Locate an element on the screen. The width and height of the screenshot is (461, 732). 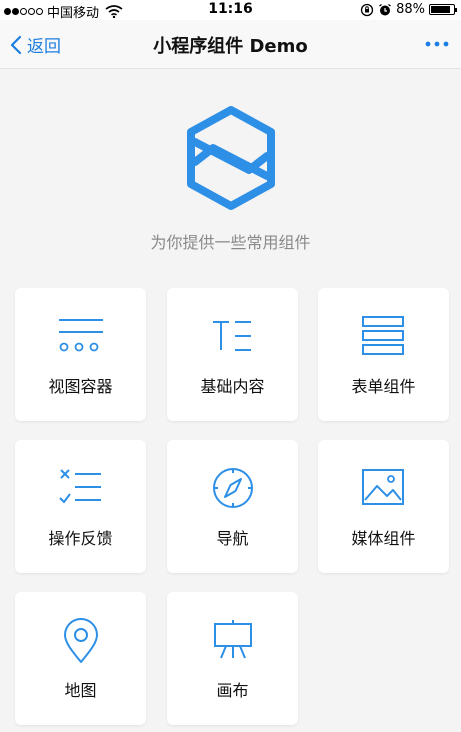
rotation-lock-icon is located at coordinates (367, 9).